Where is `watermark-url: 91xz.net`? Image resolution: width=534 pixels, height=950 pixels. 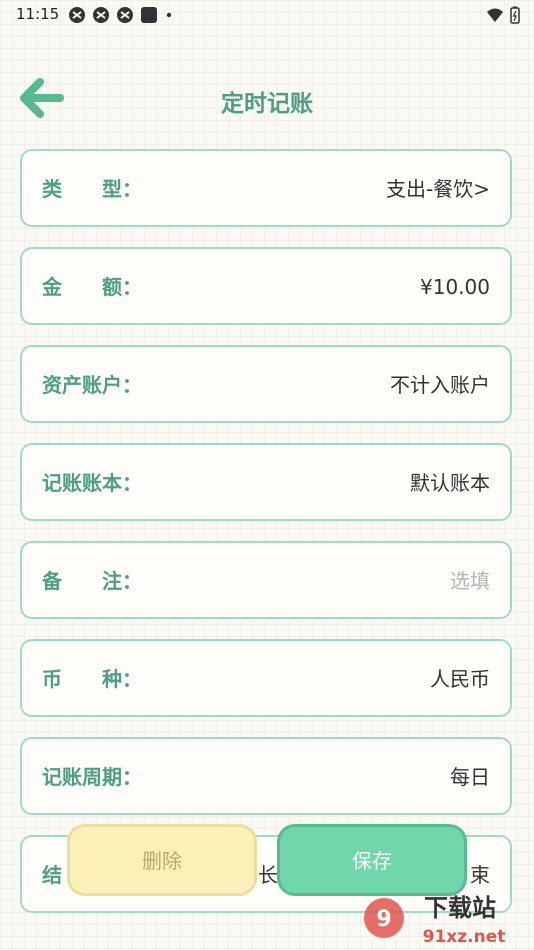
watermark-url: 91xz.net is located at coordinates (464, 937).